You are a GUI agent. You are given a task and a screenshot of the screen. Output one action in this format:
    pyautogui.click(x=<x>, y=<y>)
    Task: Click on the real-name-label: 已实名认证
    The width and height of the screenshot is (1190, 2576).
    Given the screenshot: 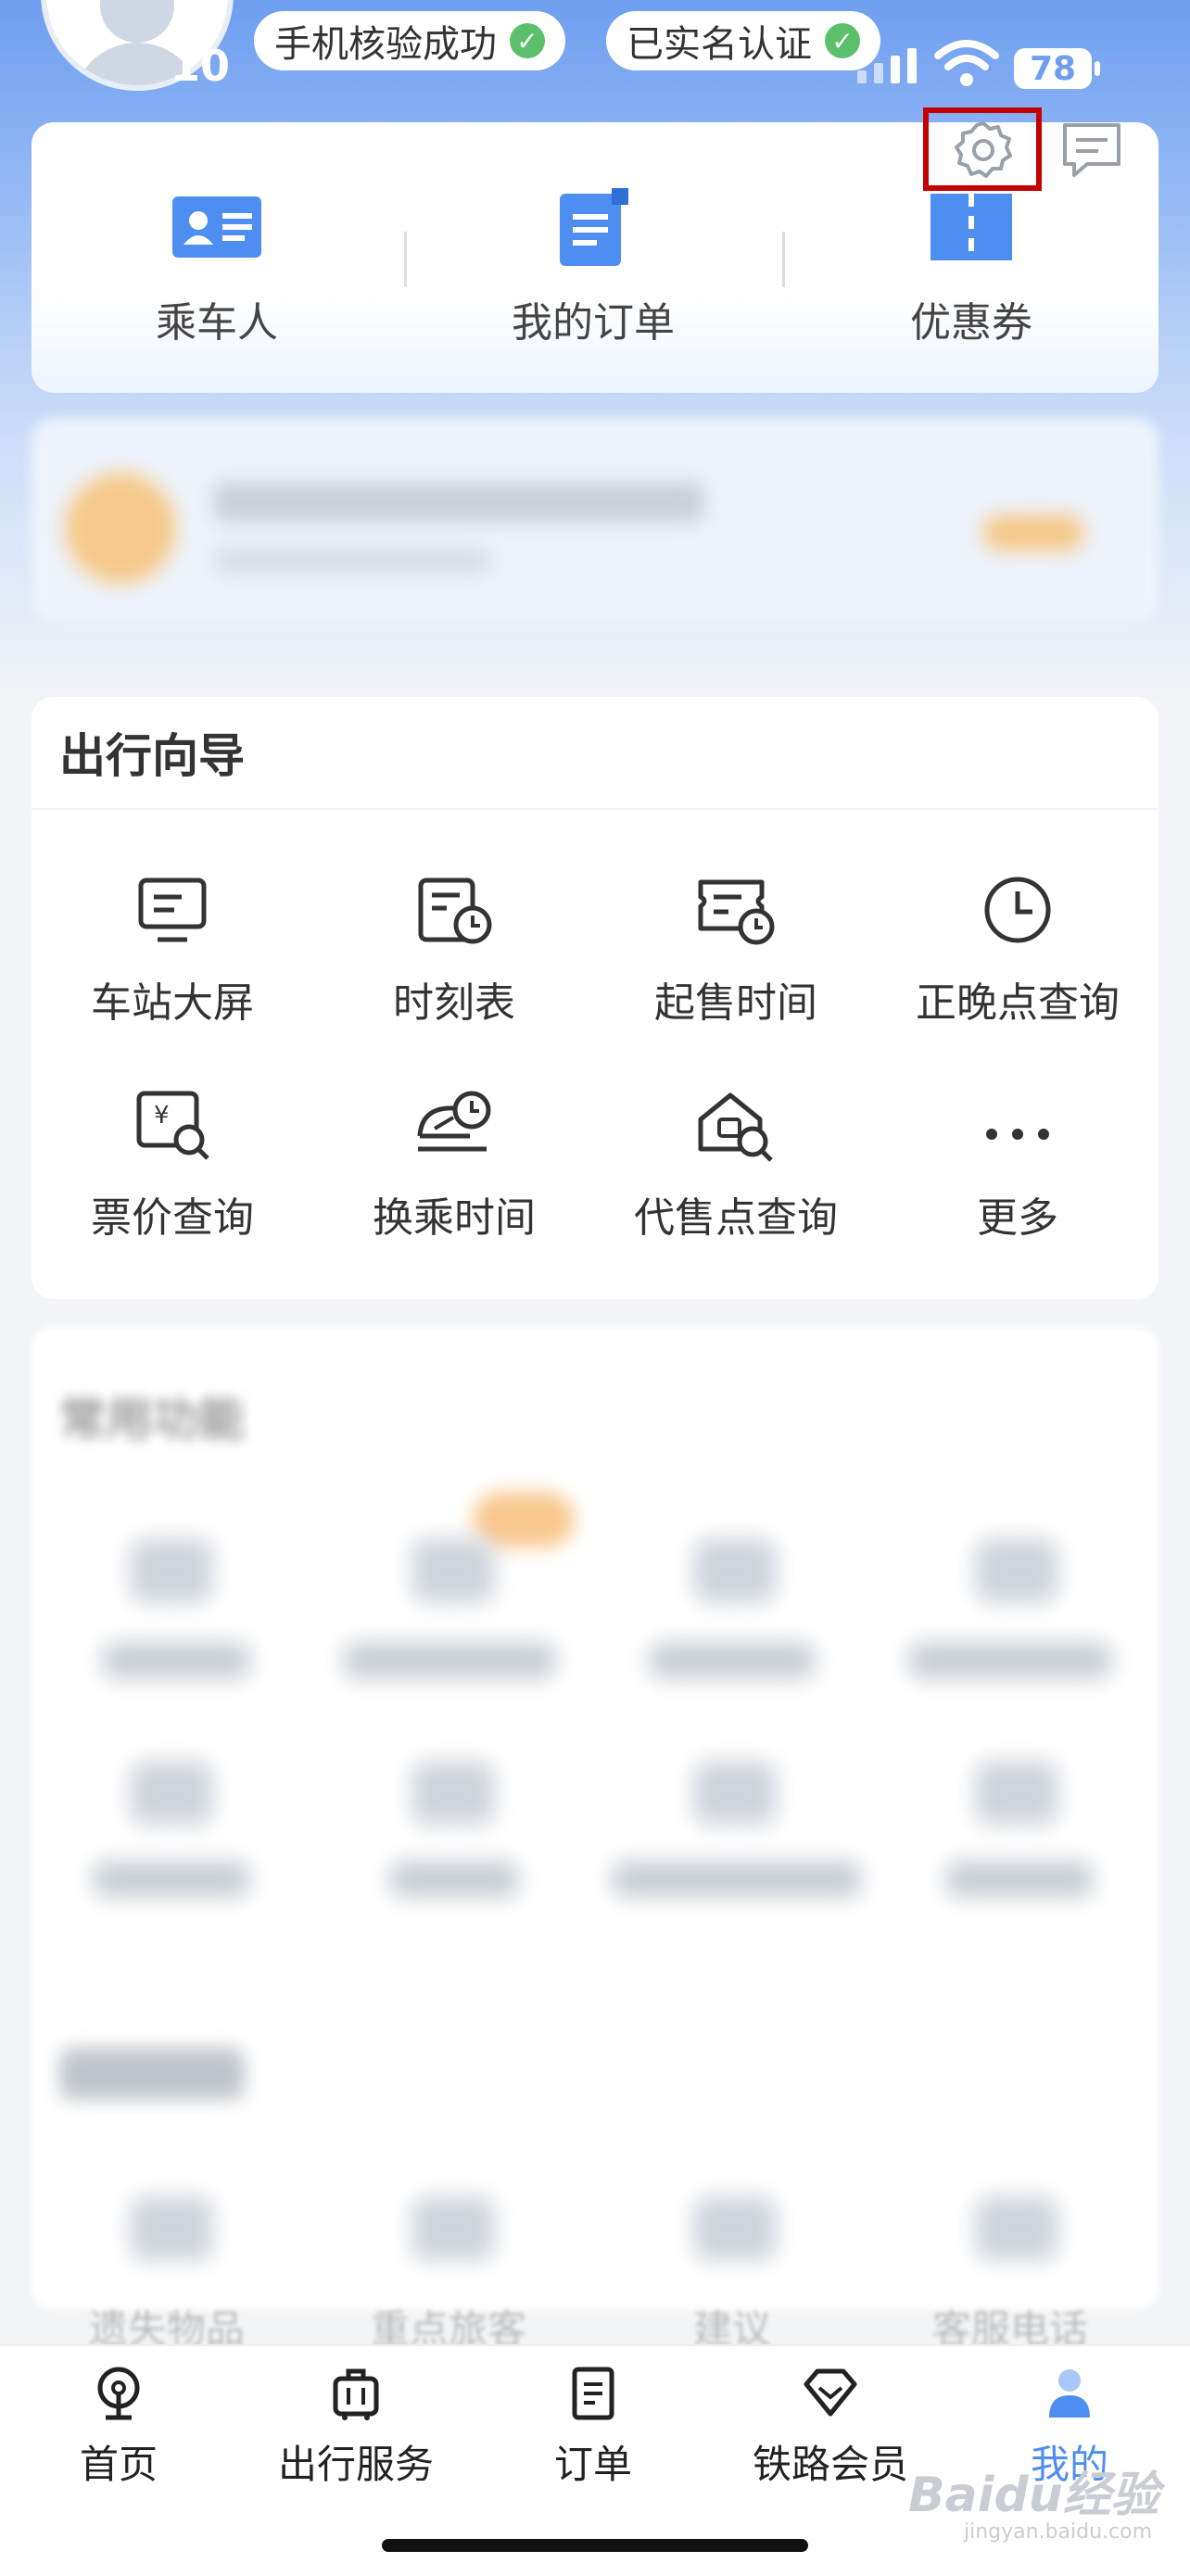 What is the action you would take?
    pyautogui.click(x=719, y=45)
    